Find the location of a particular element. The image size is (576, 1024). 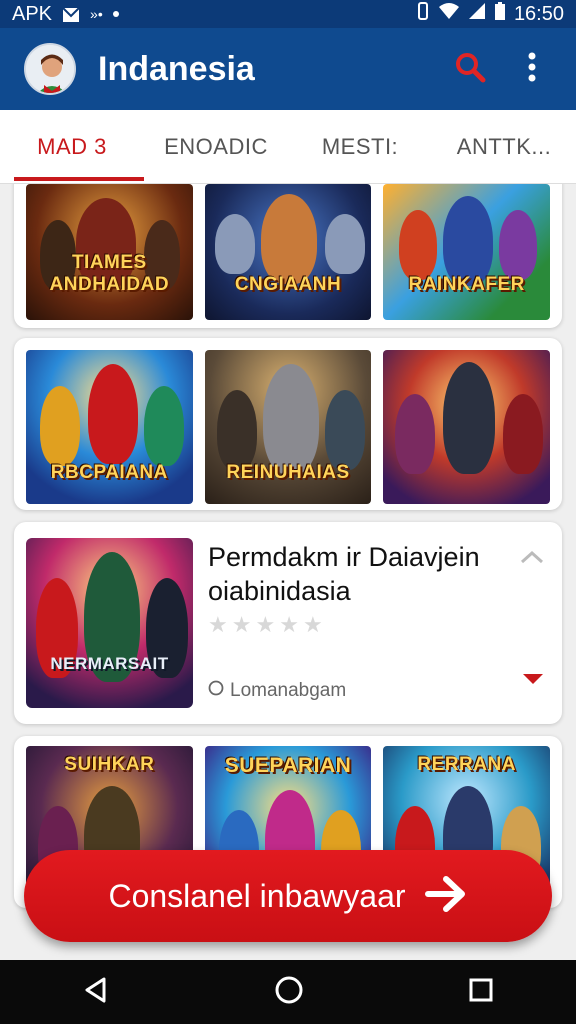

search-icon is located at coordinates (470, 69).